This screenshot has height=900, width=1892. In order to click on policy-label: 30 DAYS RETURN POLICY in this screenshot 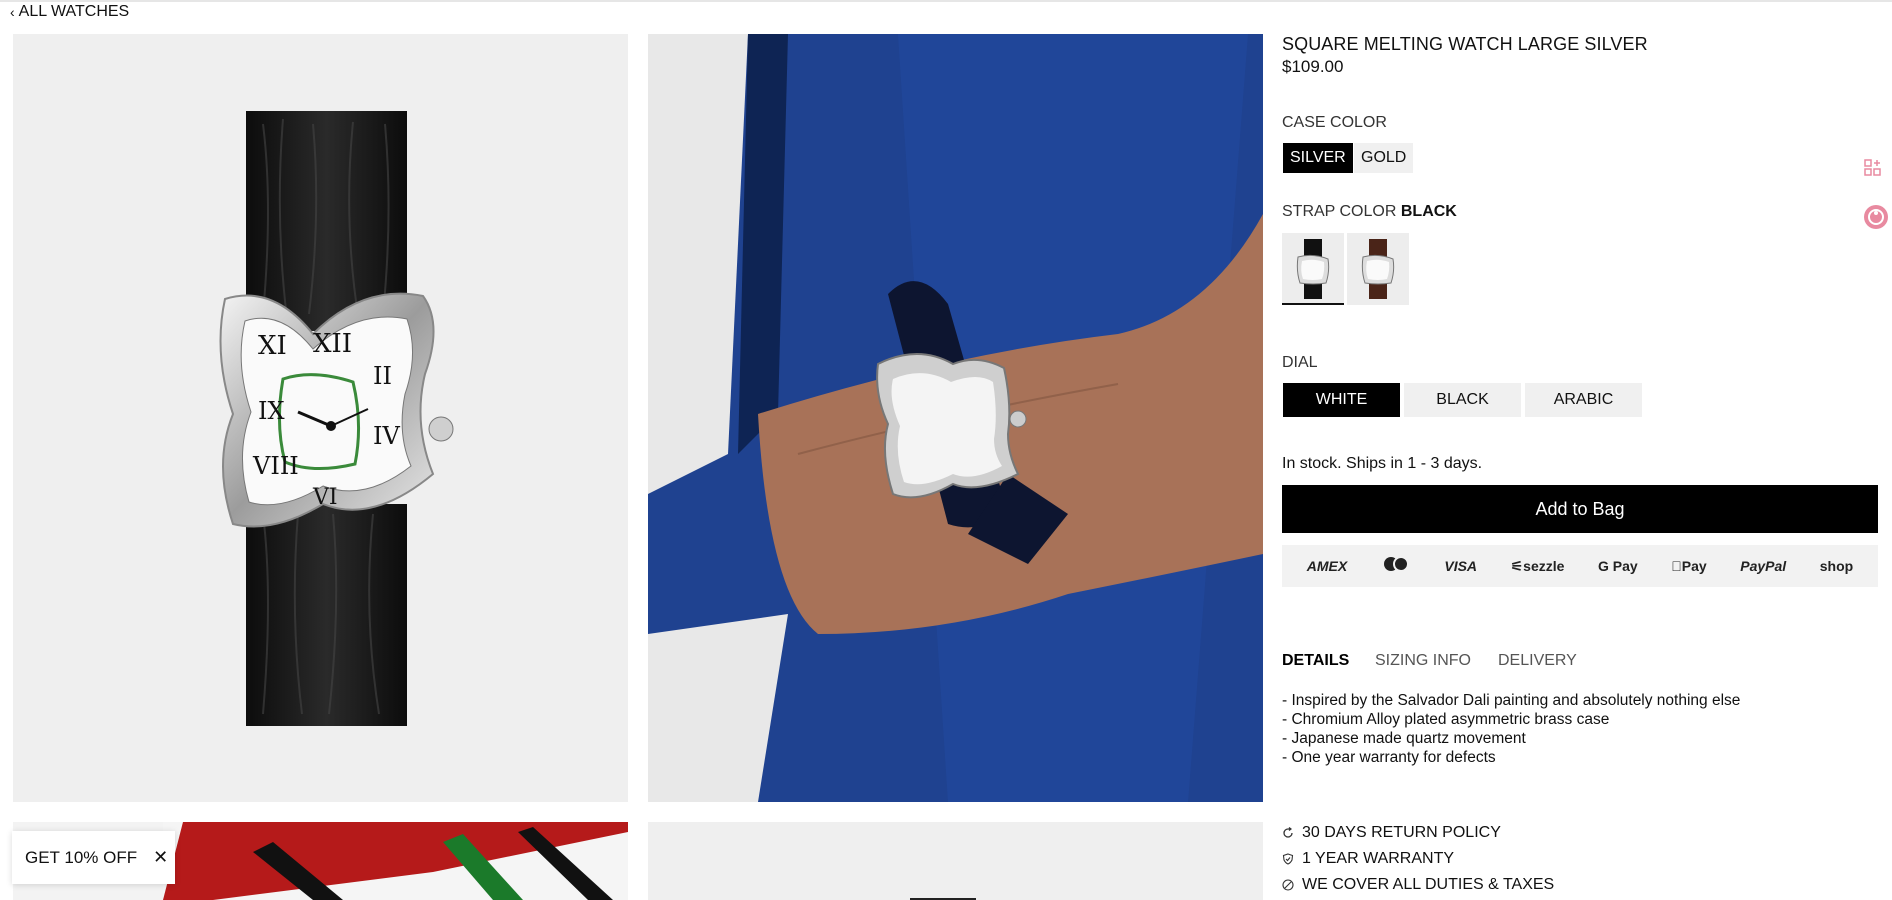, I will do `click(1401, 832)`.